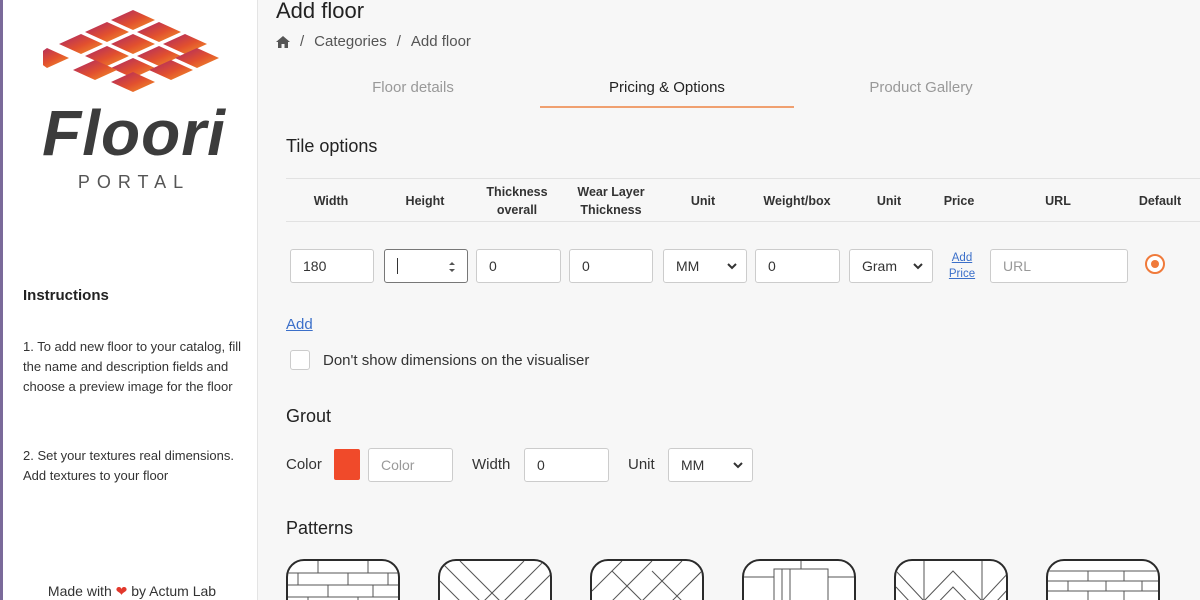 This screenshot has height=600, width=1200. I want to click on col-price: Price, so click(959, 201).